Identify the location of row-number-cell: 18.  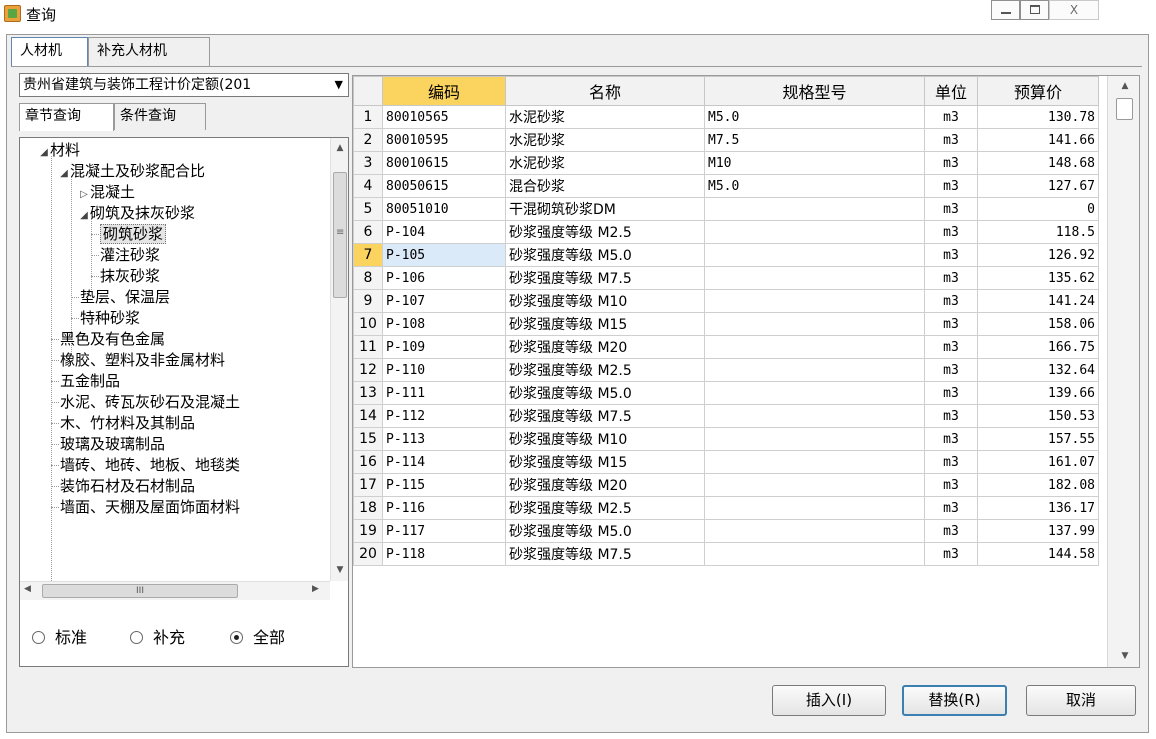
(368, 508).